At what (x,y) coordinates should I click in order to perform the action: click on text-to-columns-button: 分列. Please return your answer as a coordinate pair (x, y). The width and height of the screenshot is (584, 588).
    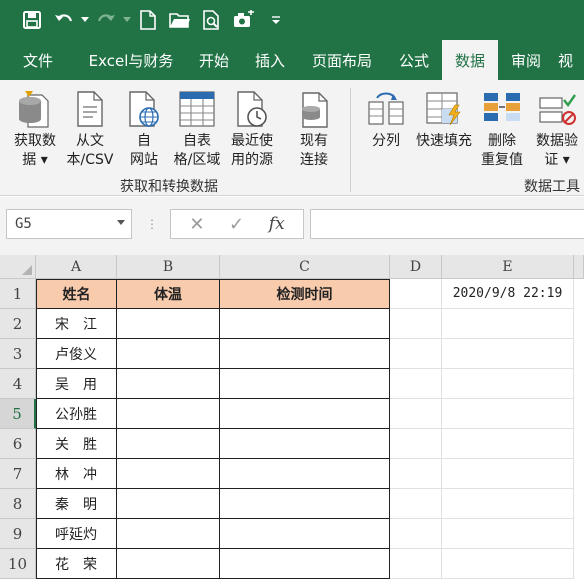
    Looking at the image, I should click on (386, 118).